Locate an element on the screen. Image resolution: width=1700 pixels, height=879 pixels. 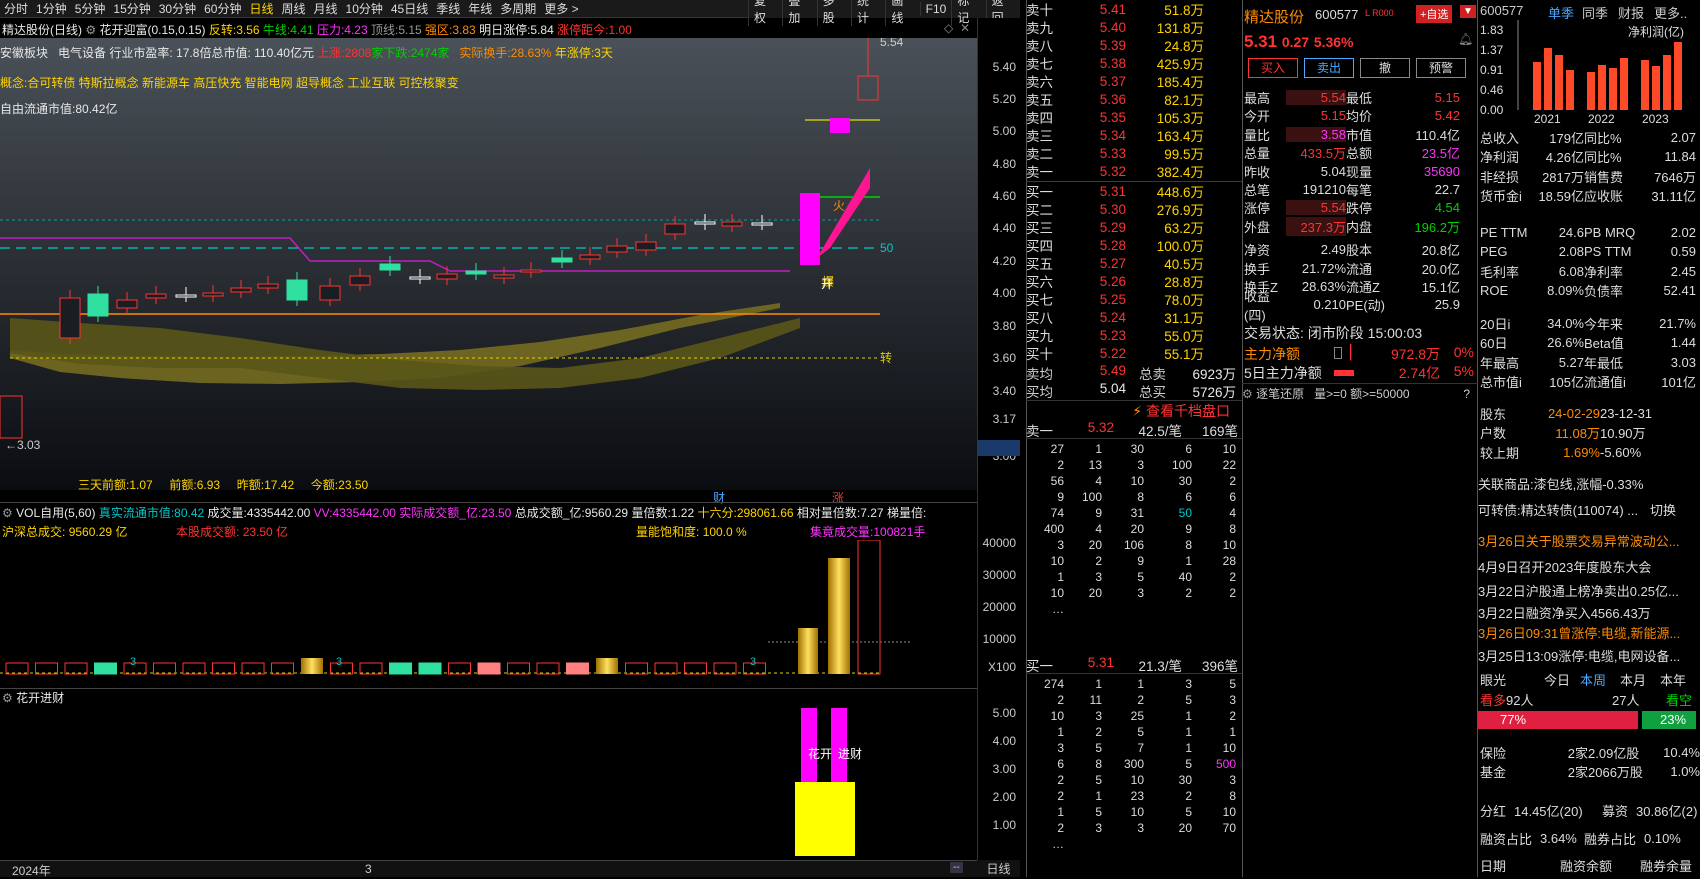
alert-button: 预警 is located at coordinates (1441, 68).